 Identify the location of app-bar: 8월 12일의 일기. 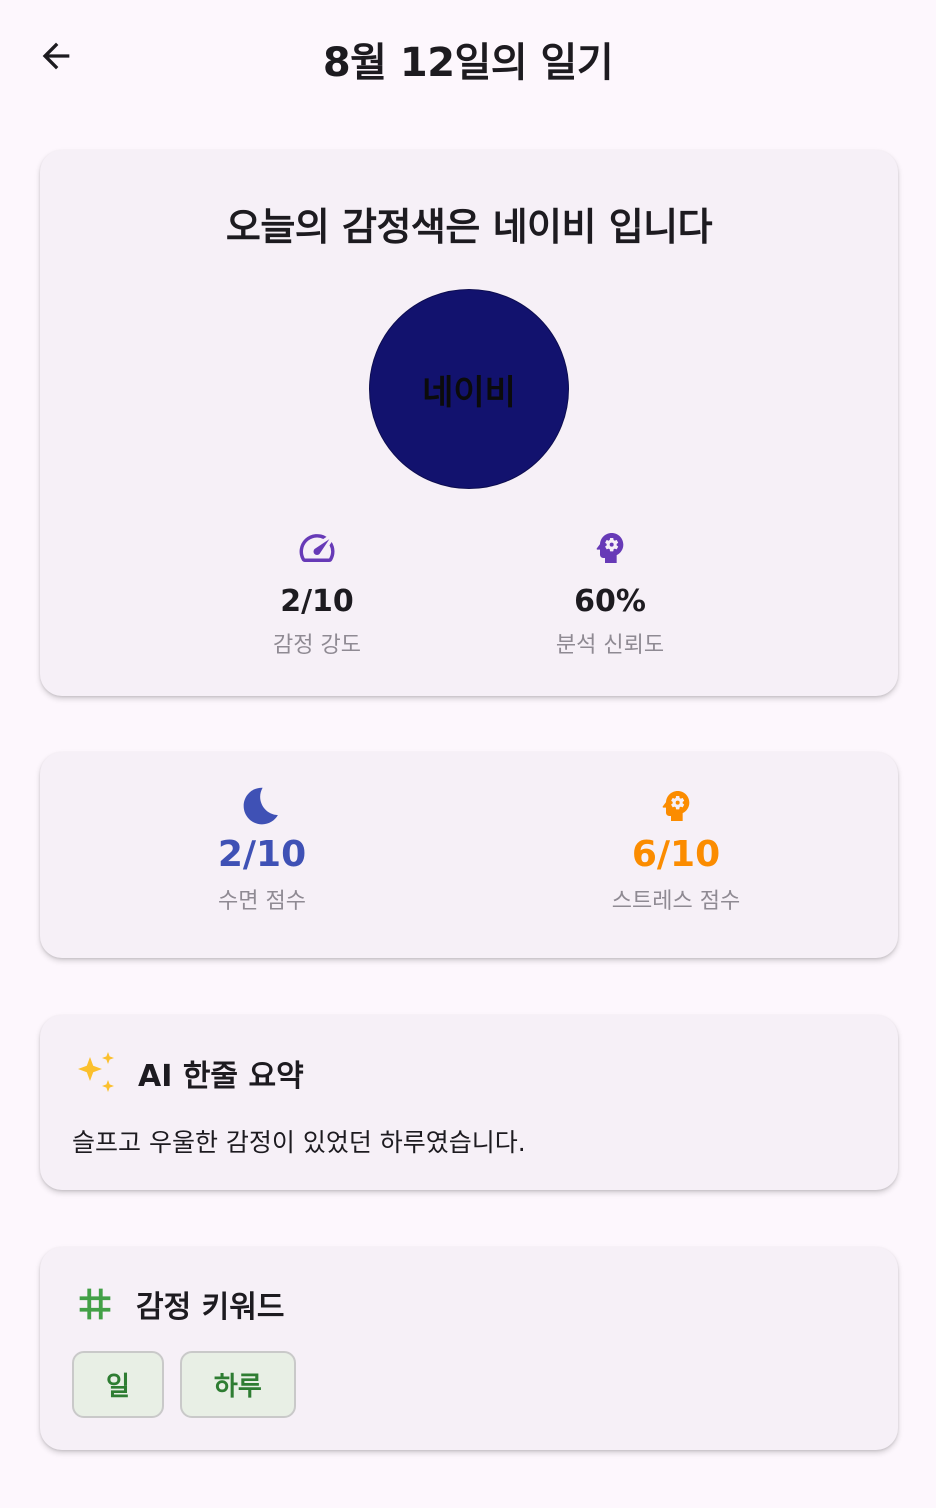
(468, 56).